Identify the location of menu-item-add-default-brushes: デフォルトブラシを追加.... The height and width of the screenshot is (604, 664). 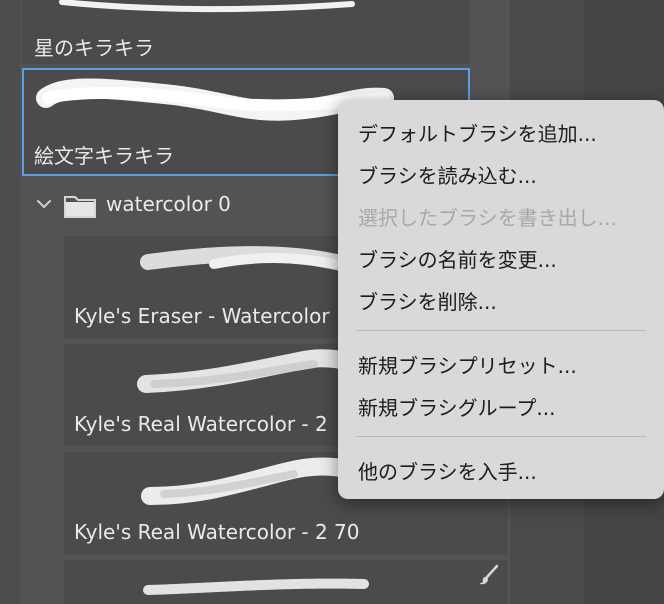
(477, 132).